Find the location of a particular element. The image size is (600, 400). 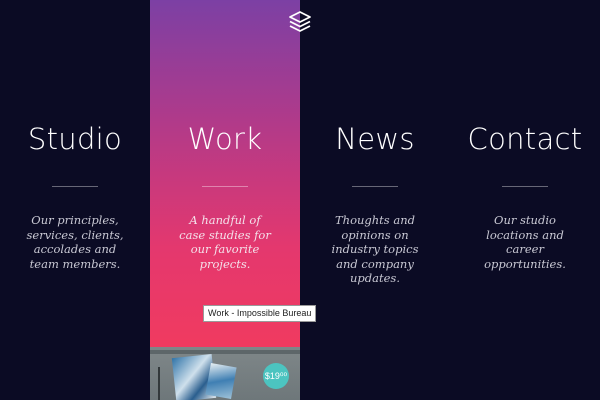

price-badge: $19⁰⁰ is located at coordinates (276, 376).